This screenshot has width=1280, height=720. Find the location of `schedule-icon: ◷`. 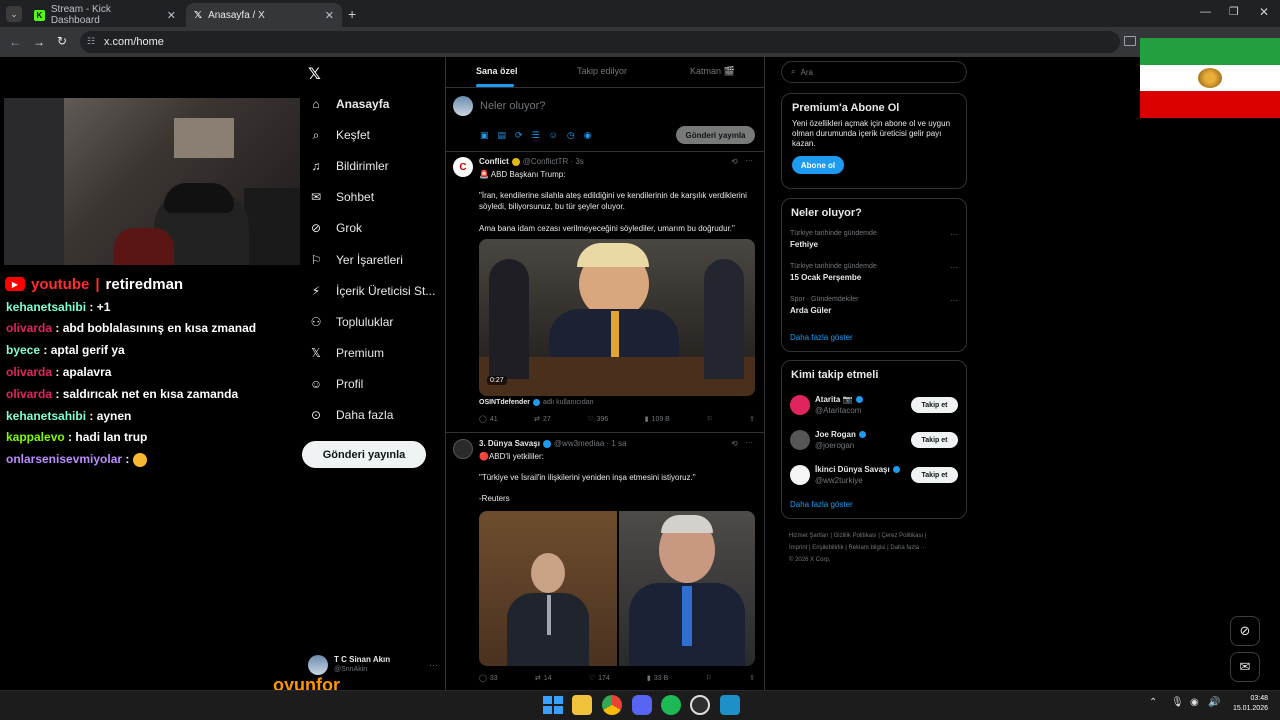

schedule-icon: ◷ is located at coordinates (571, 135).